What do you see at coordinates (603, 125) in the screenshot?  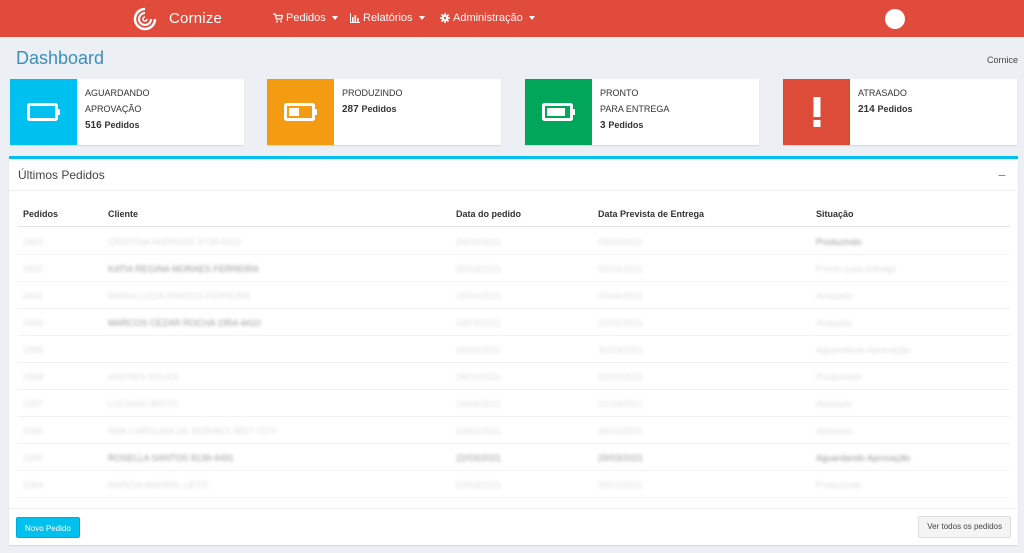 I see `stat-count: 3` at bounding box center [603, 125].